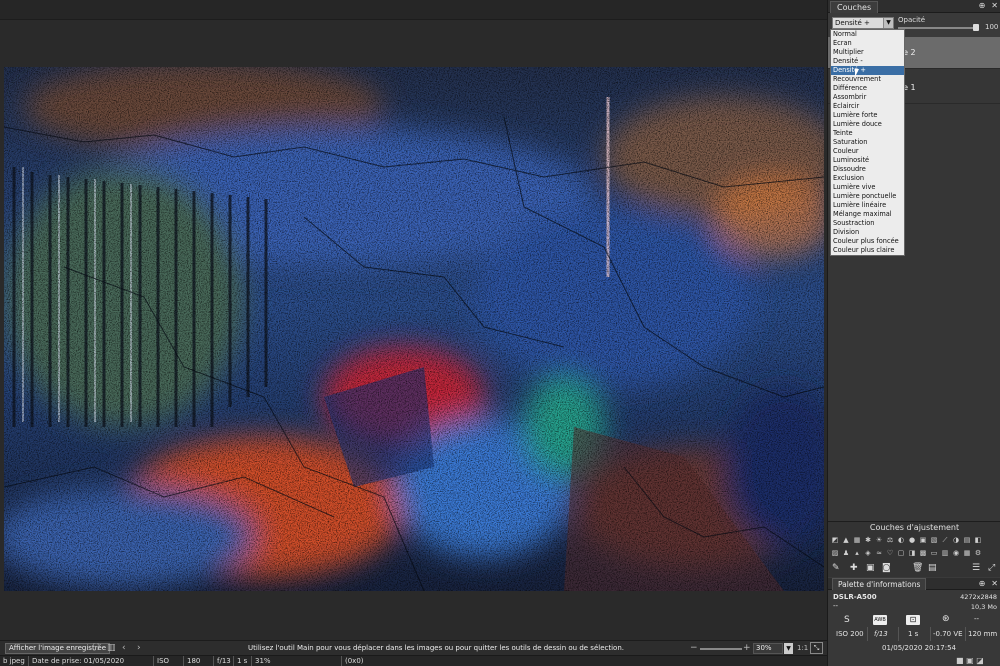  I want to click on info-palette-header: Palette d'informations ⊕ ✕, so click(914, 584).